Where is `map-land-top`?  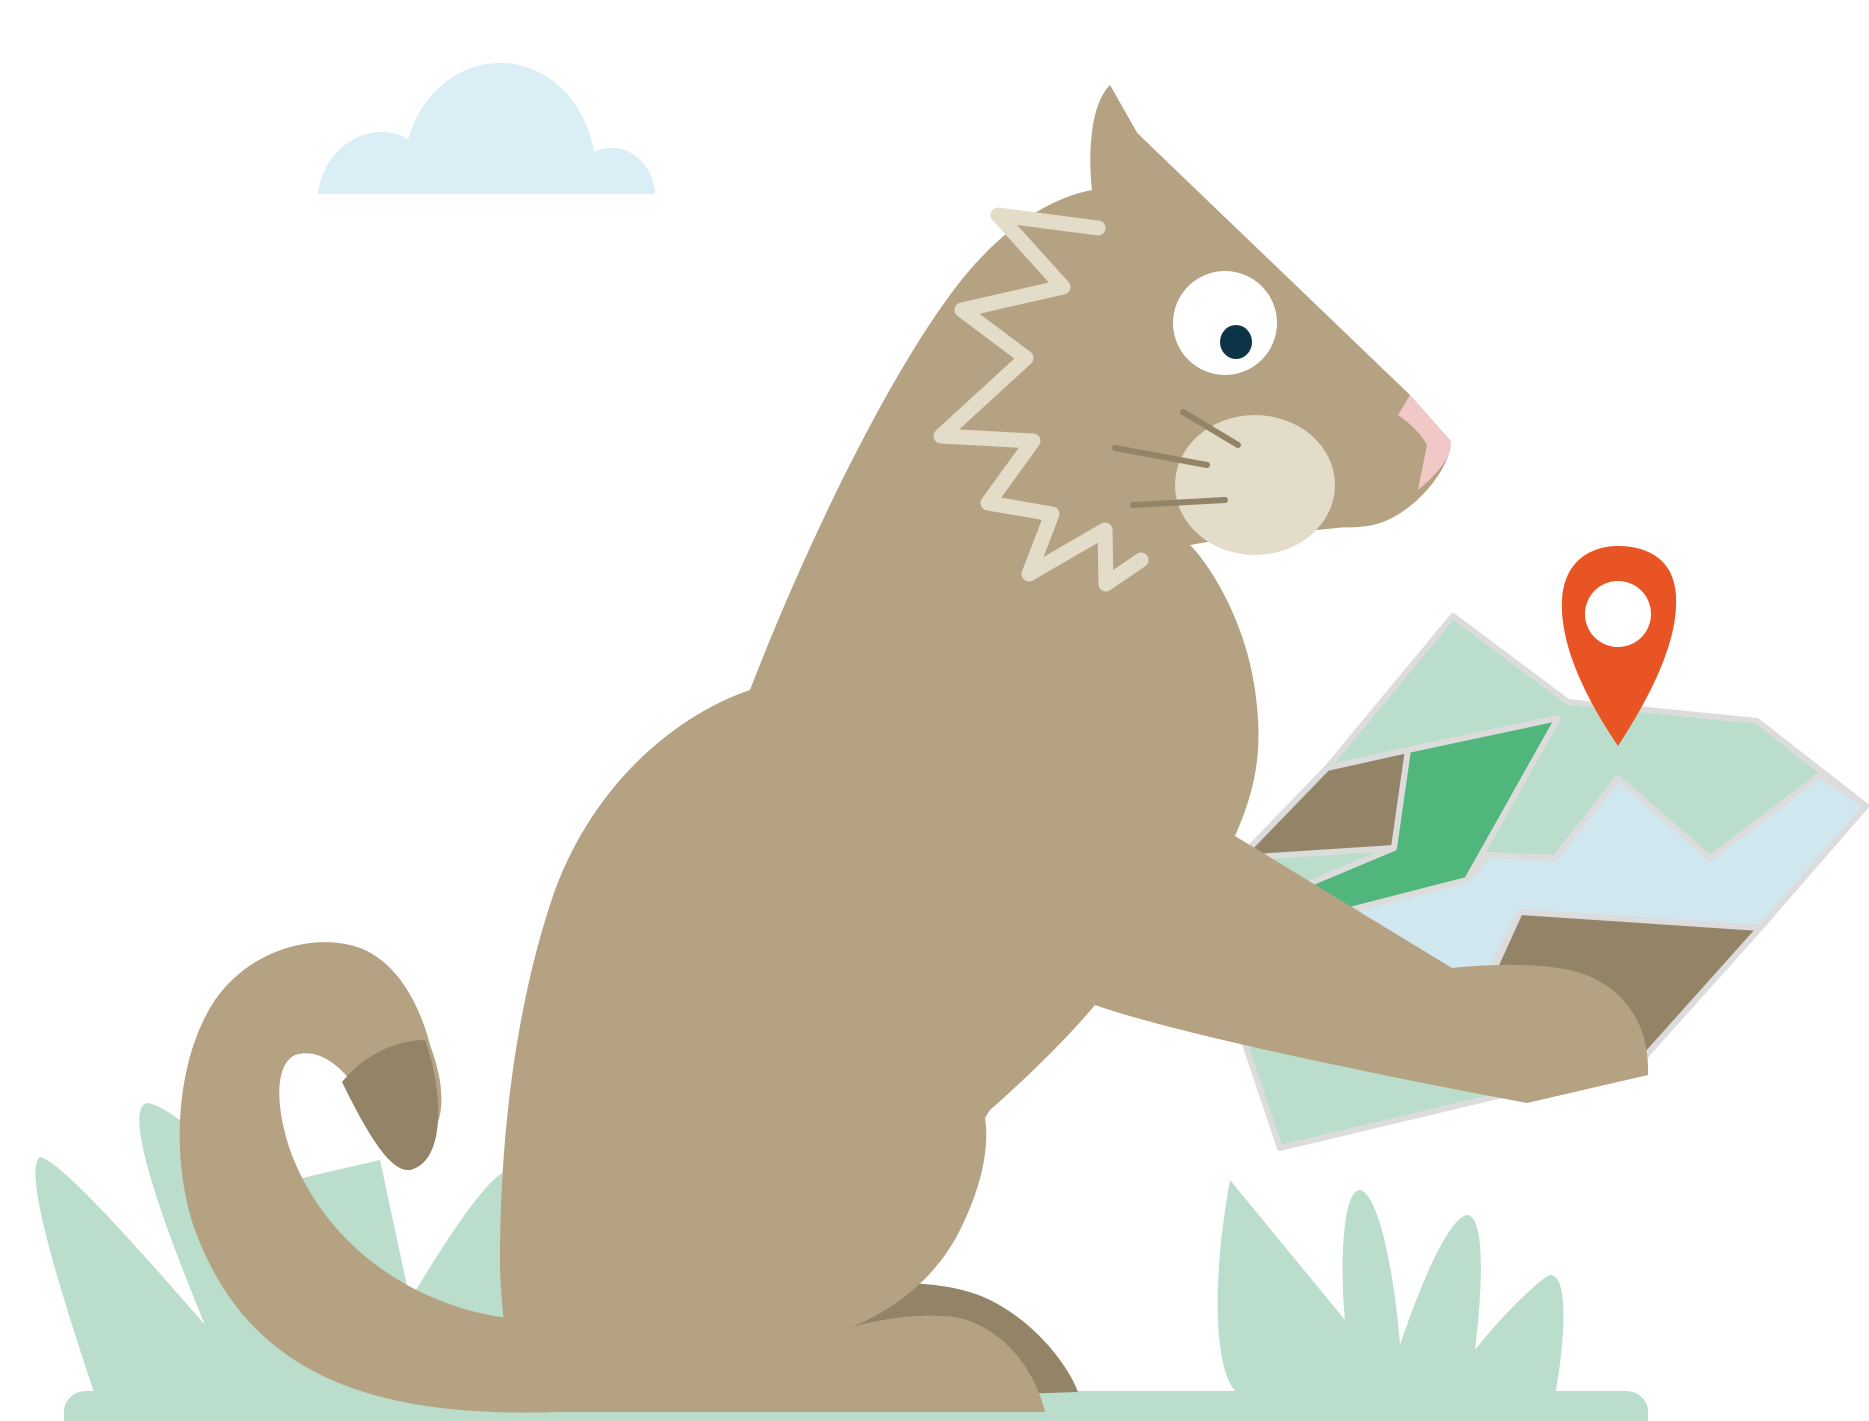 map-land-top is located at coordinates (1324, 804).